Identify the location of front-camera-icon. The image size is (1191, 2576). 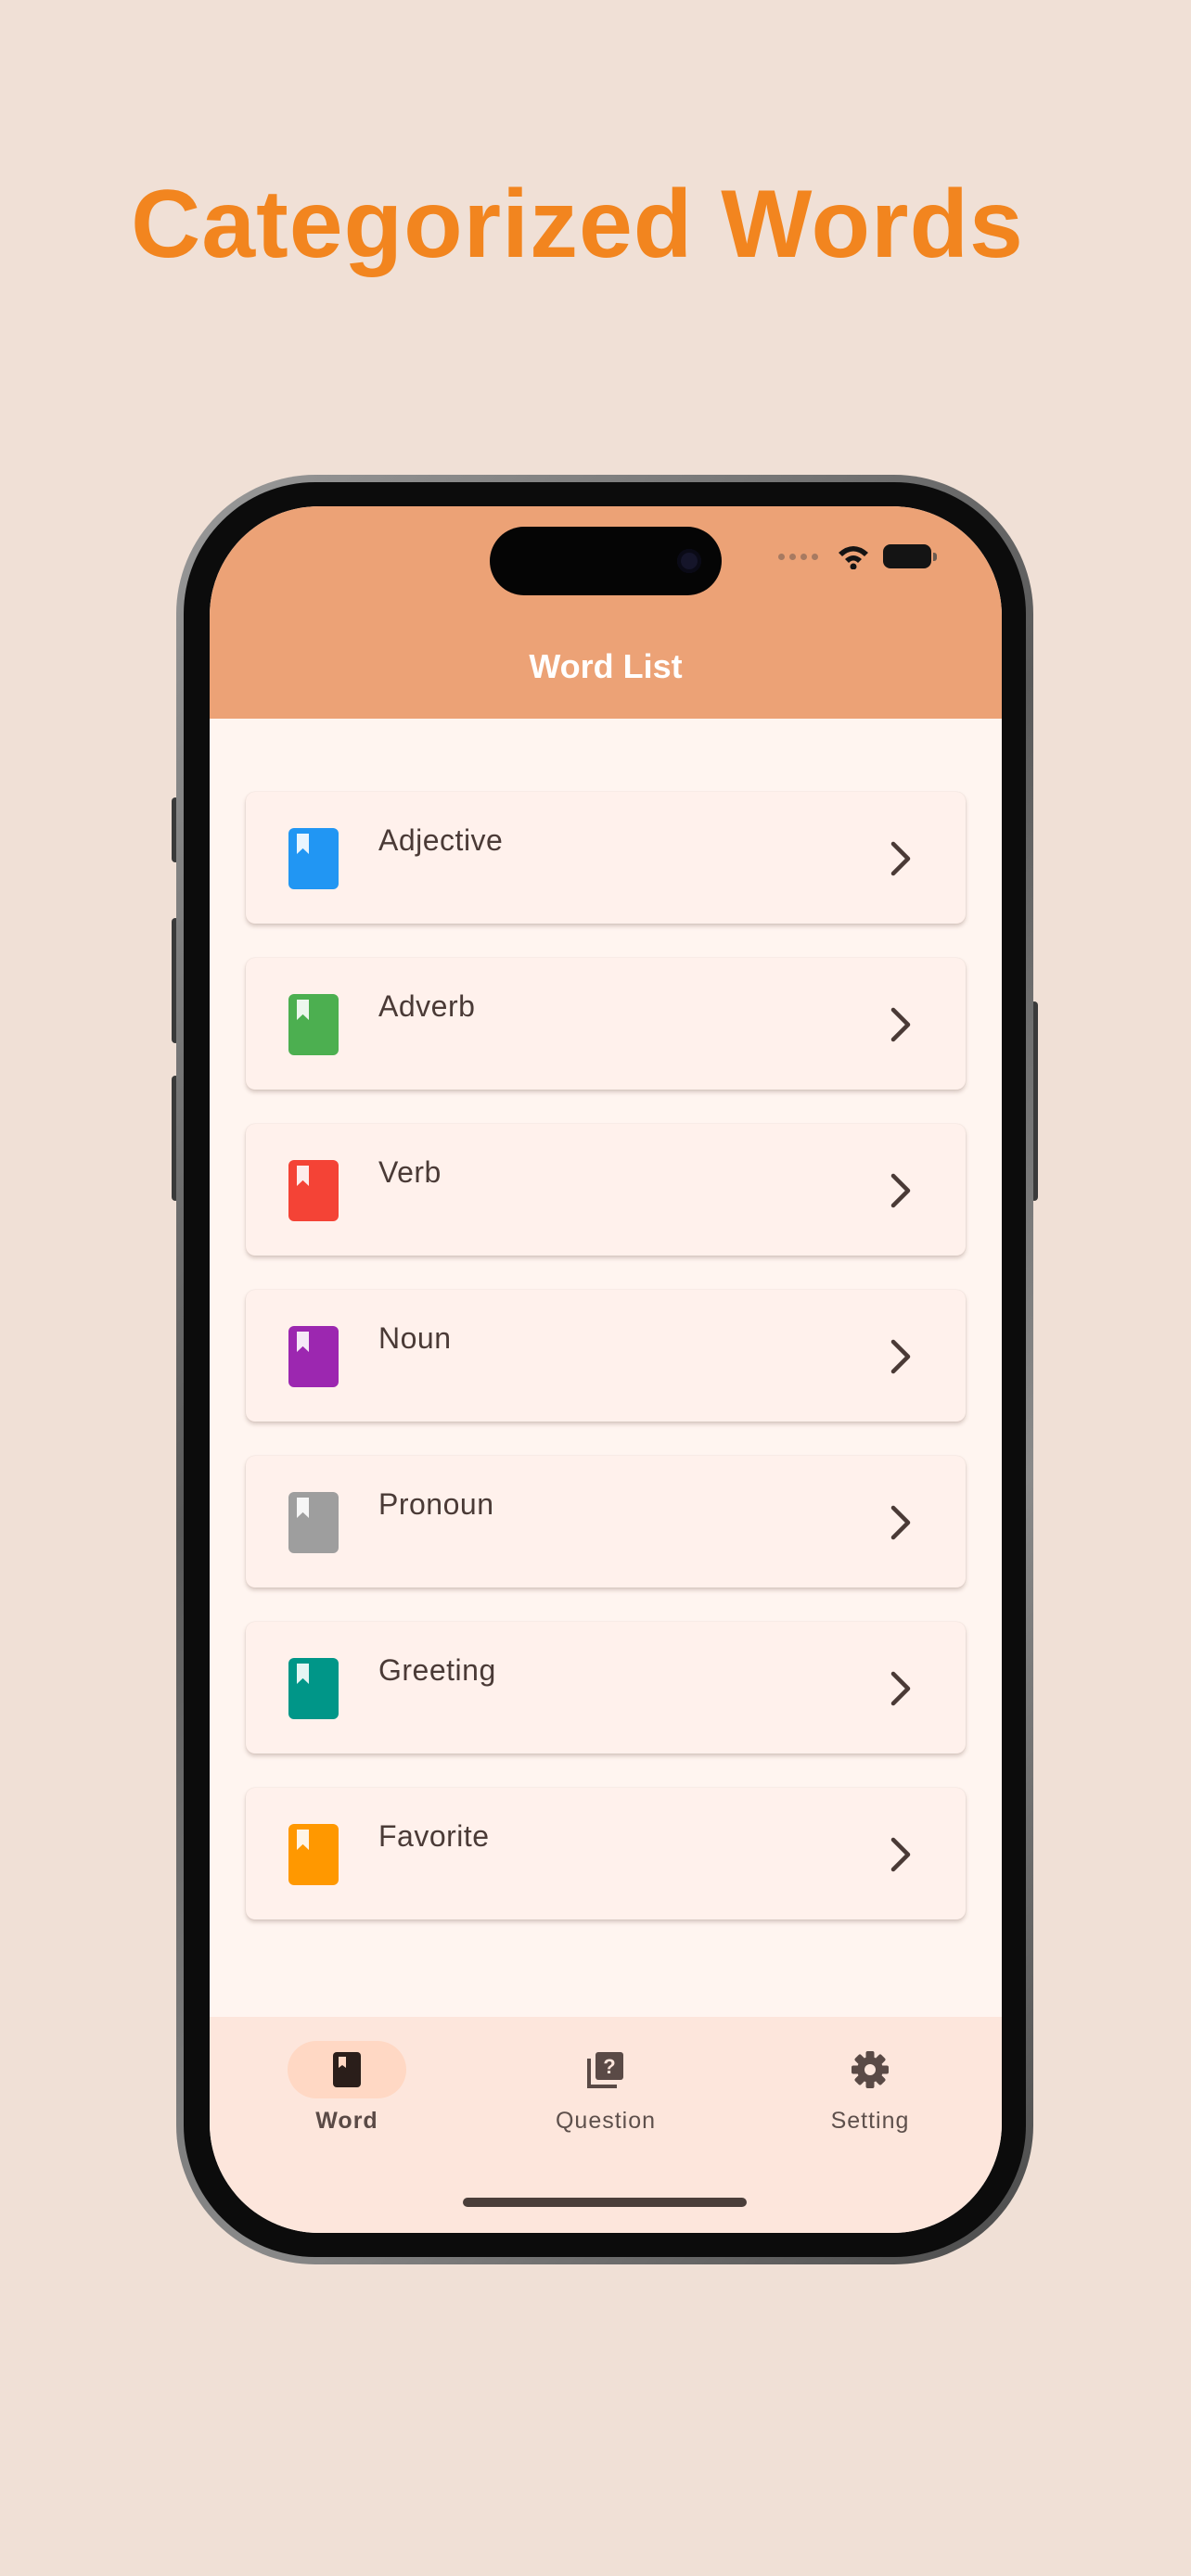
(689, 561).